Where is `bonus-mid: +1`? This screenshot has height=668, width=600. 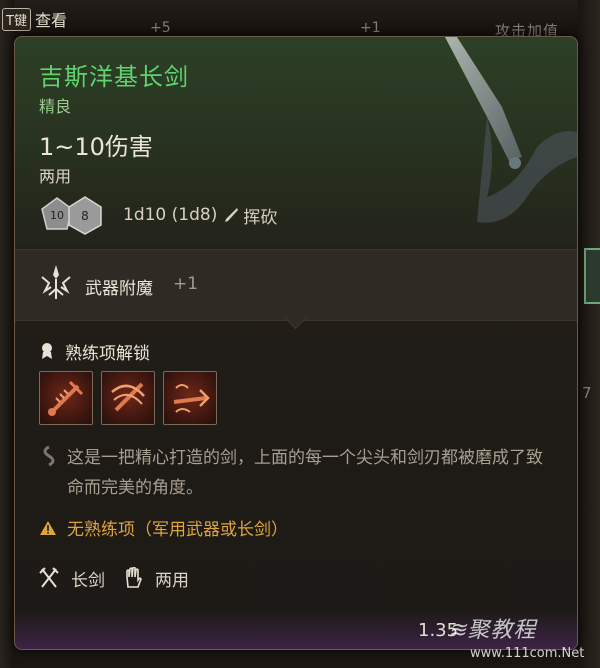 bonus-mid: +1 is located at coordinates (370, 28).